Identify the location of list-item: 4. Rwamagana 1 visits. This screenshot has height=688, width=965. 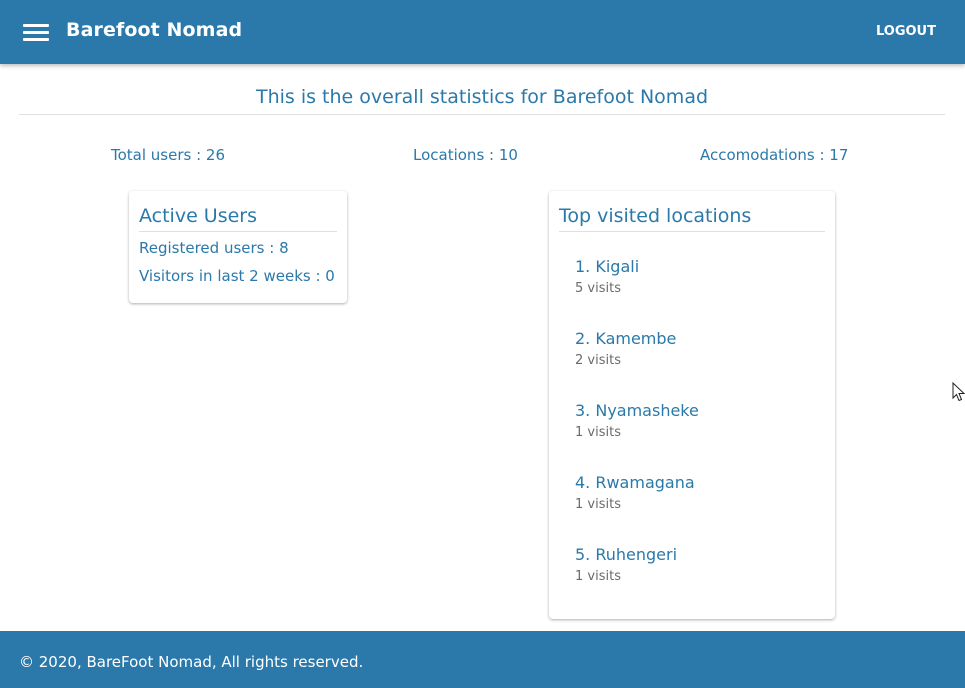
(635, 492).